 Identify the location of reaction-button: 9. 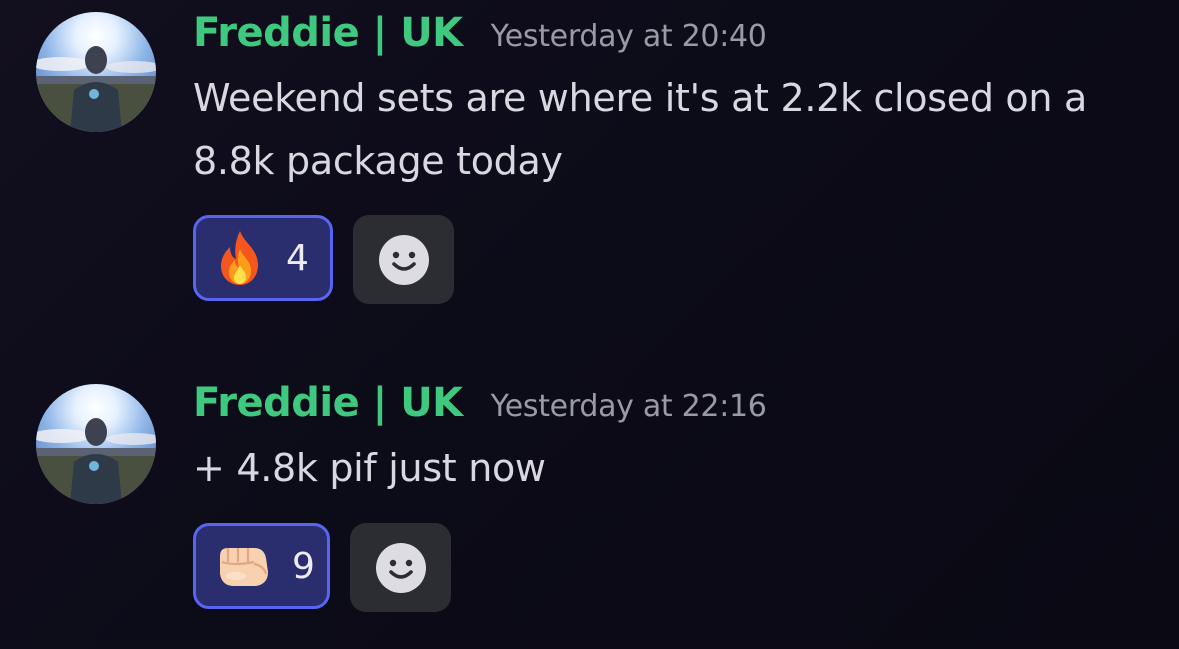
(261, 566).